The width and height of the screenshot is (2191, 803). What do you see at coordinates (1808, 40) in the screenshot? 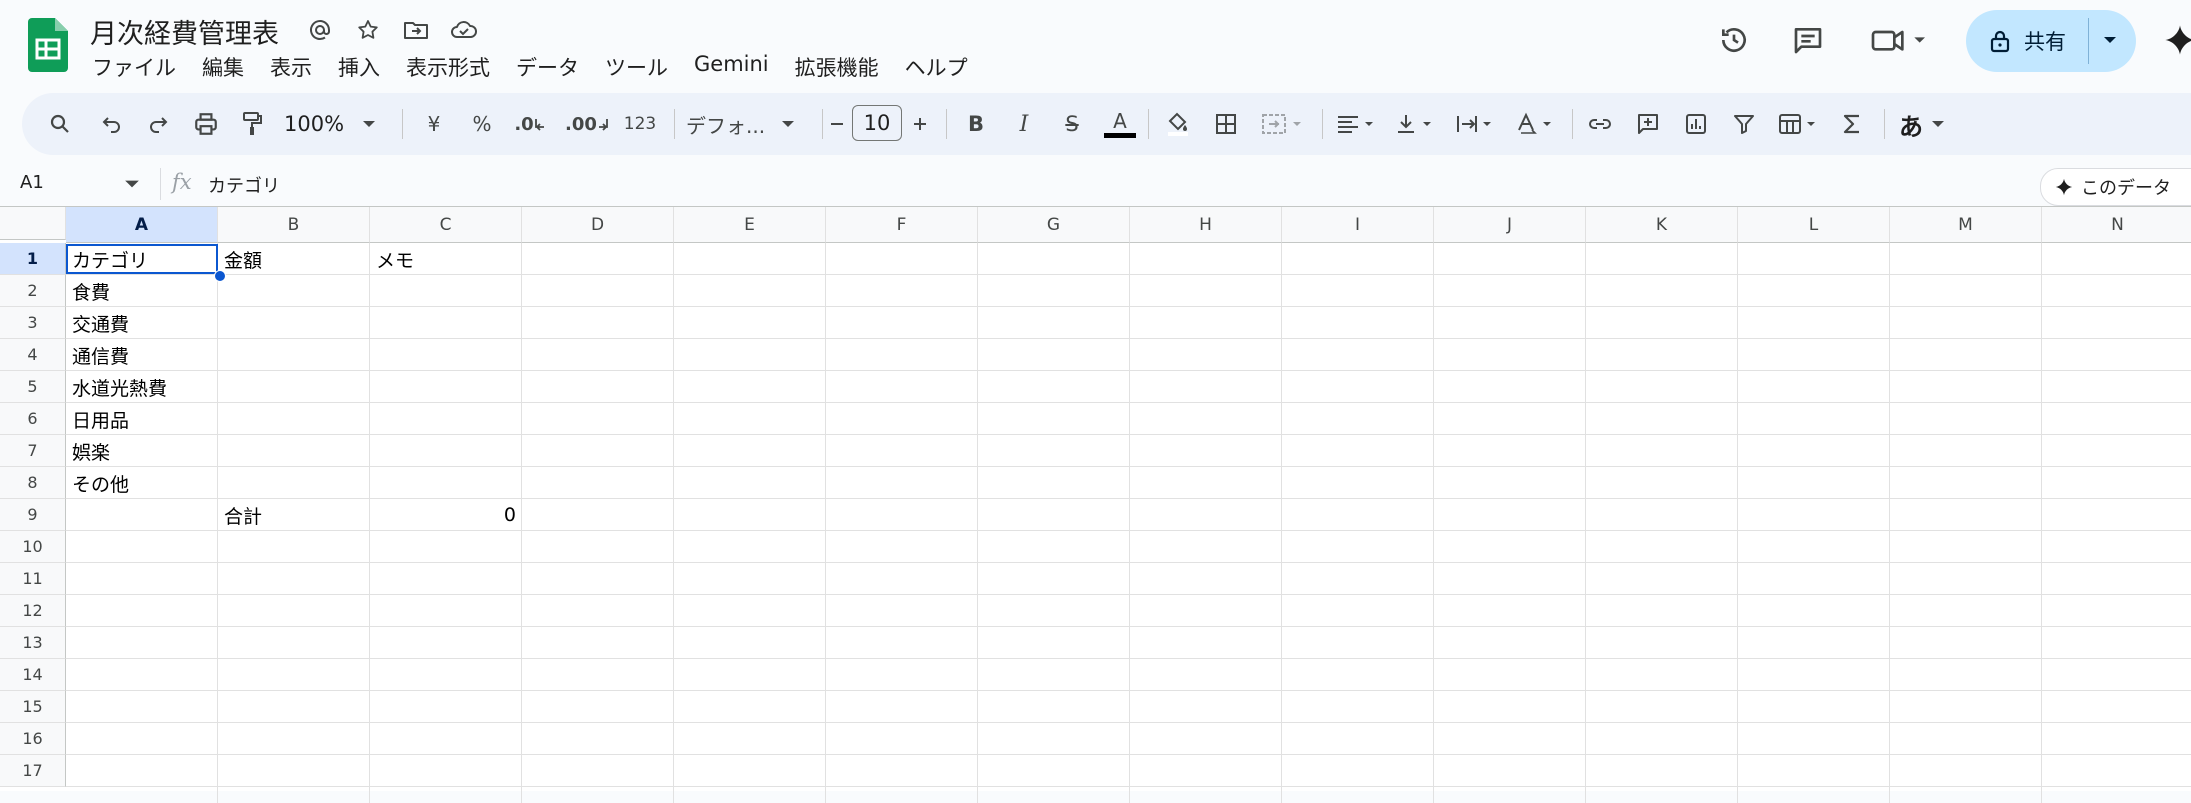
I see `comments-icon` at bounding box center [1808, 40].